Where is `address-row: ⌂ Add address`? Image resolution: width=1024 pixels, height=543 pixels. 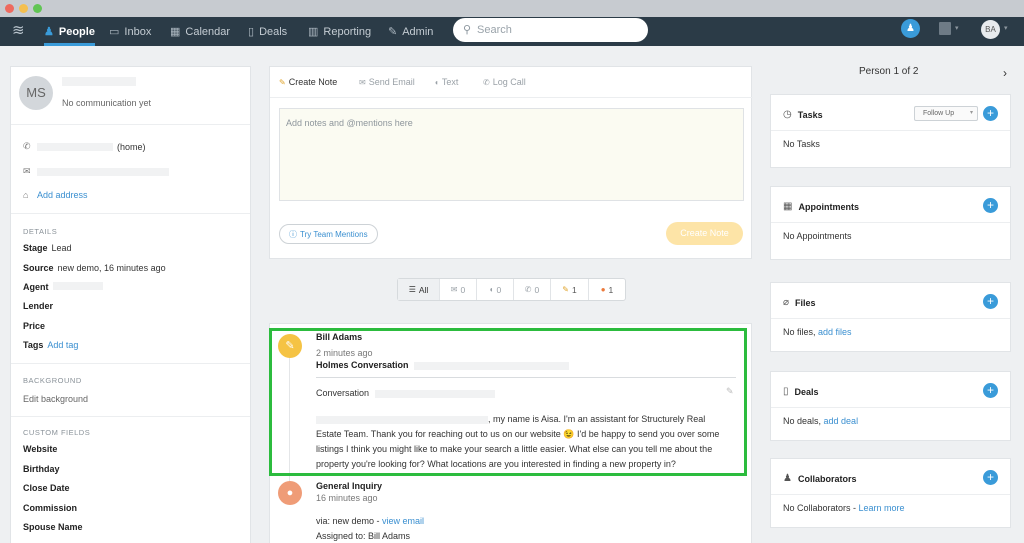 address-row: ⌂ Add address is located at coordinates (55, 195).